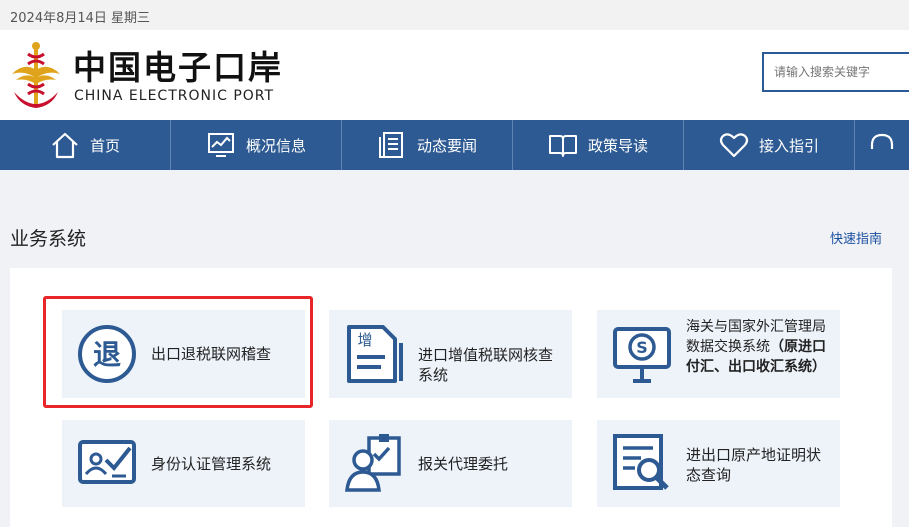 Image resolution: width=909 pixels, height=527 pixels. I want to click on quick-guide-link: 快速指南, so click(856, 237).